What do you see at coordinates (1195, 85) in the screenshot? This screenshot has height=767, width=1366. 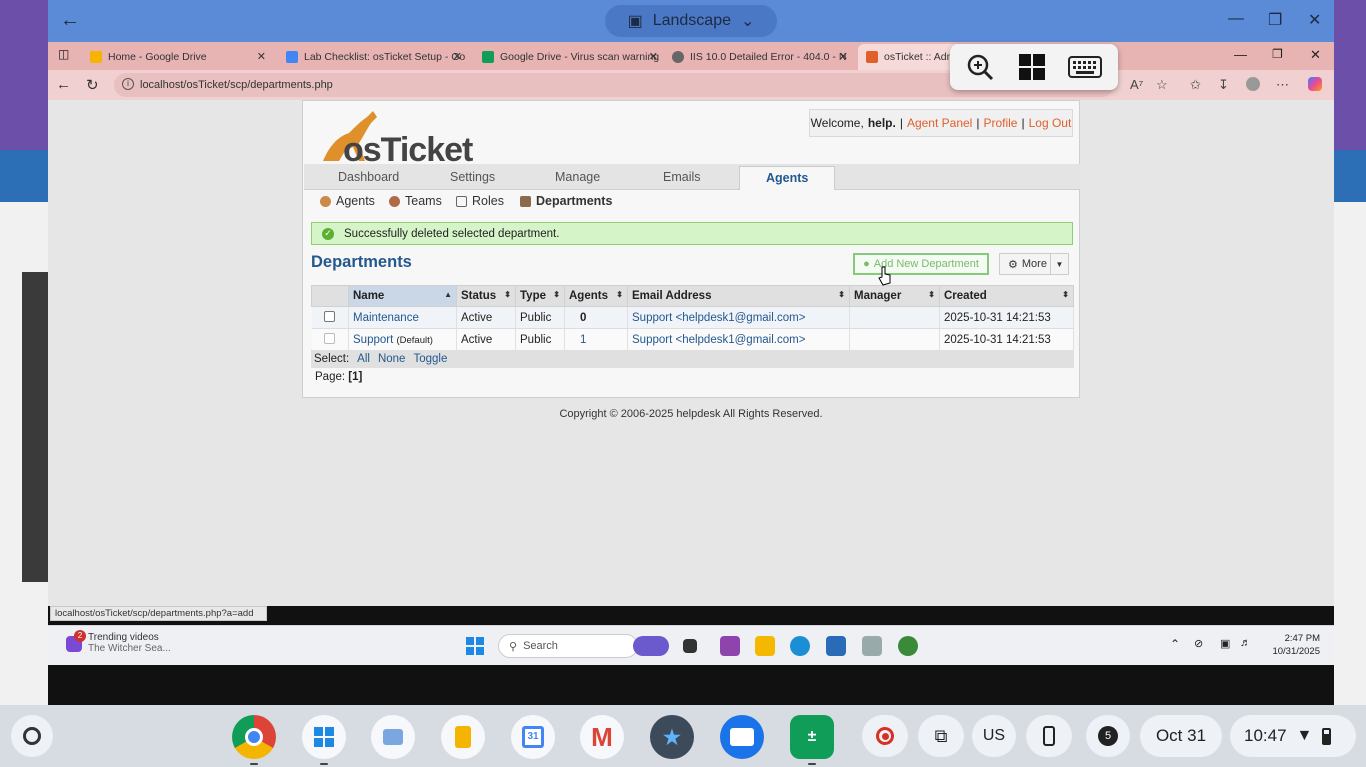 I see `favorites-icon: ✩` at bounding box center [1195, 85].